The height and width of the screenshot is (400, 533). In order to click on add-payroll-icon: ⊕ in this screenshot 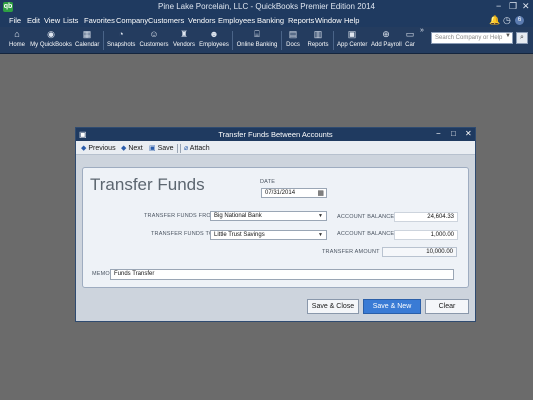, I will do `click(386, 34)`.